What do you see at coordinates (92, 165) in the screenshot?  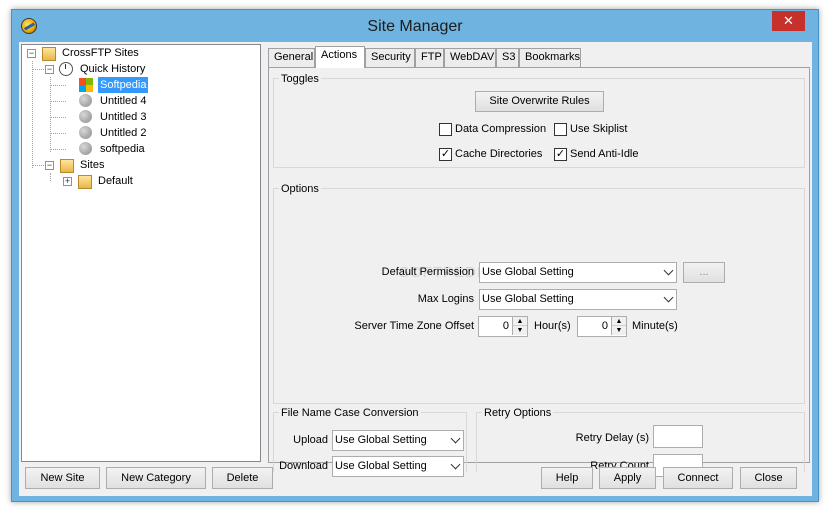 I see `tree-node-label: Sites` at bounding box center [92, 165].